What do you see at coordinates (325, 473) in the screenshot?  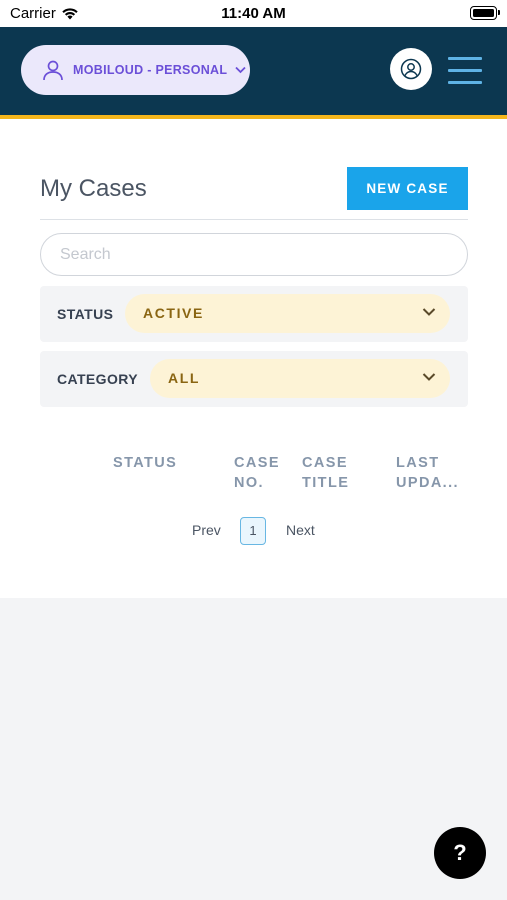 I see `column-header-case-title: CASE TITLE` at bounding box center [325, 473].